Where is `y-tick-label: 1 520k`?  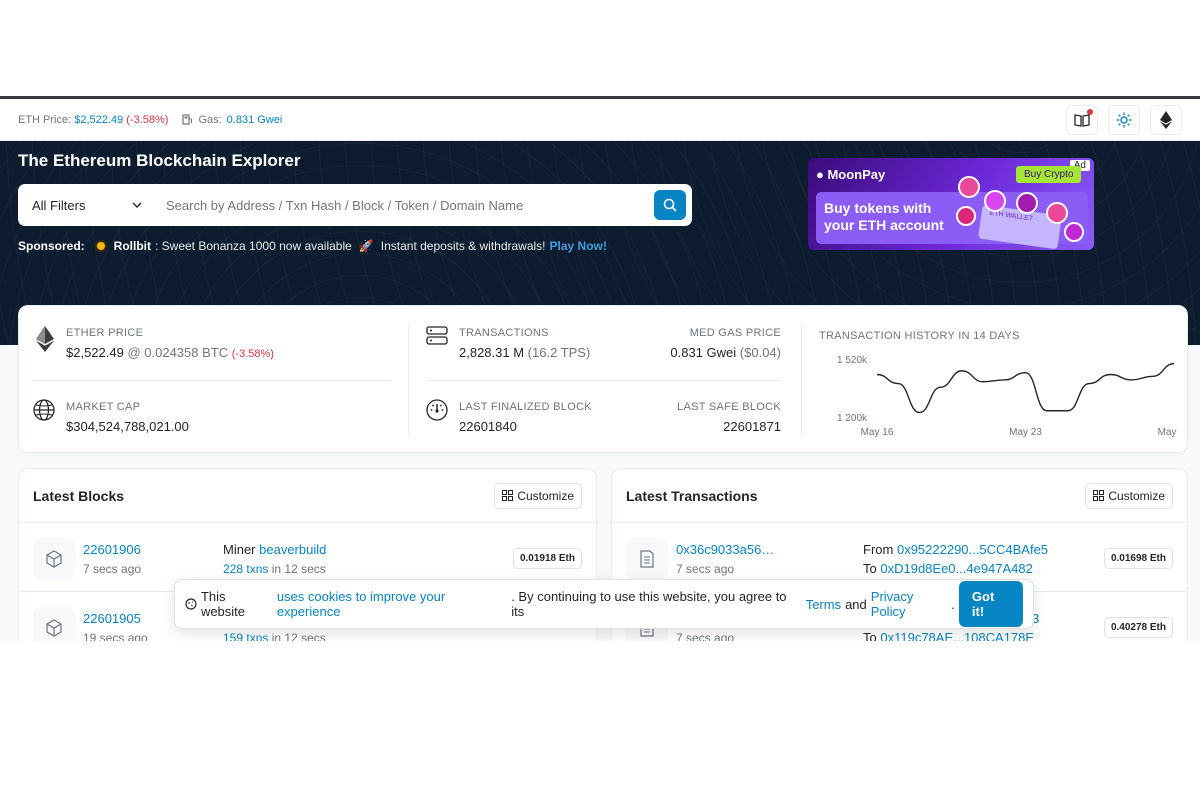 y-tick-label: 1 520k is located at coordinates (852, 360).